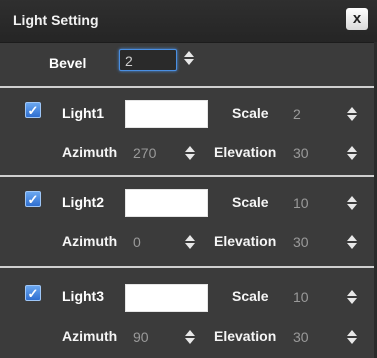 The height and width of the screenshot is (358, 377). What do you see at coordinates (166, 114) in the screenshot?
I see `light1-color-swatch` at bounding box center [166, 114].